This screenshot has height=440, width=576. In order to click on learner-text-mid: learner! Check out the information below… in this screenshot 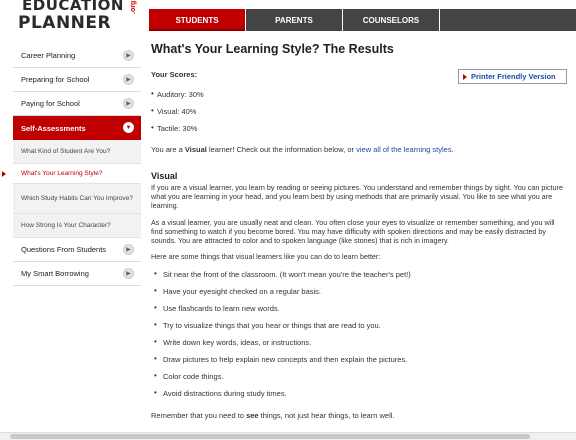, I will do `click(281, 149)`.